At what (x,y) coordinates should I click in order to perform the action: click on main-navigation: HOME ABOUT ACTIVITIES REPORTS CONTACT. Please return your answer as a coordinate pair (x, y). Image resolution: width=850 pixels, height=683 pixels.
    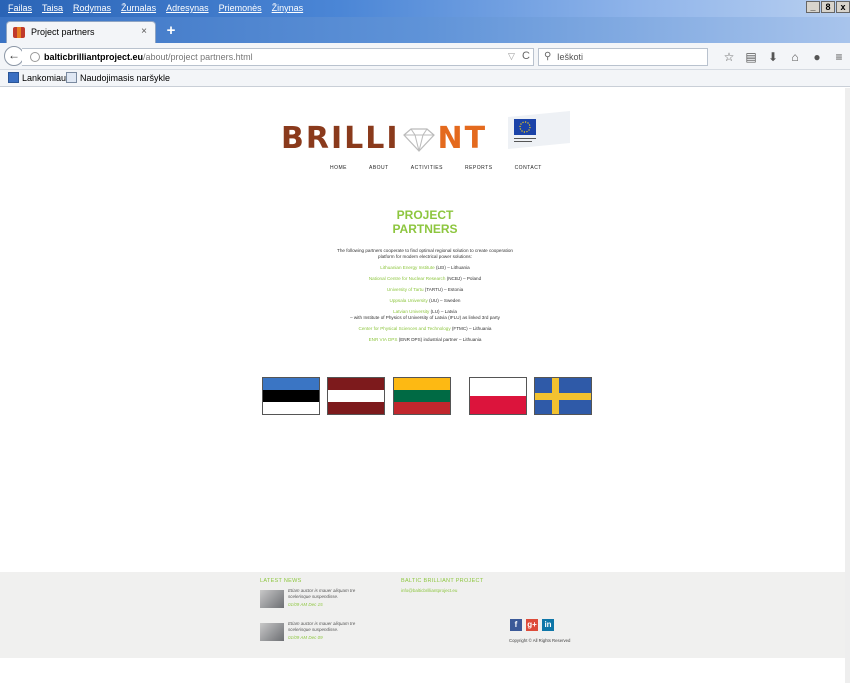
    Looking at the image, I should click on (436, 168).